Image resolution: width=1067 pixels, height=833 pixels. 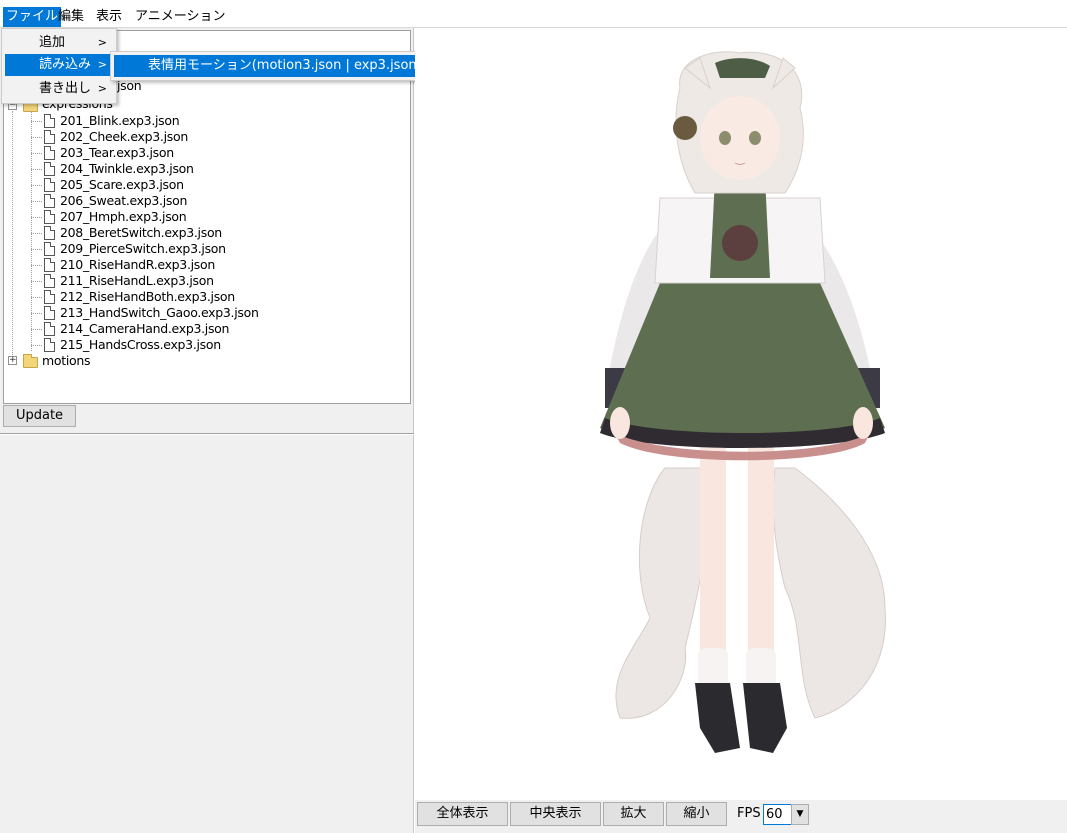 What do you see at coordinates (207, 434) in the screenshot?
I see `panel-divider` at bounding box center [207, 434].